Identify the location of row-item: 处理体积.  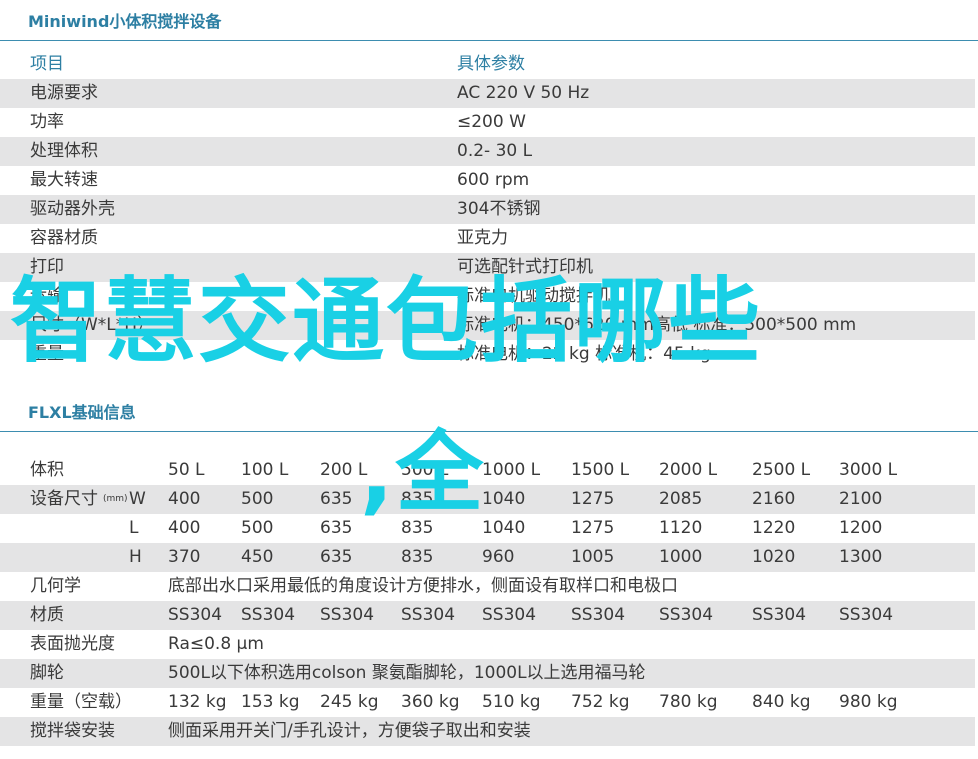
(64, 151).